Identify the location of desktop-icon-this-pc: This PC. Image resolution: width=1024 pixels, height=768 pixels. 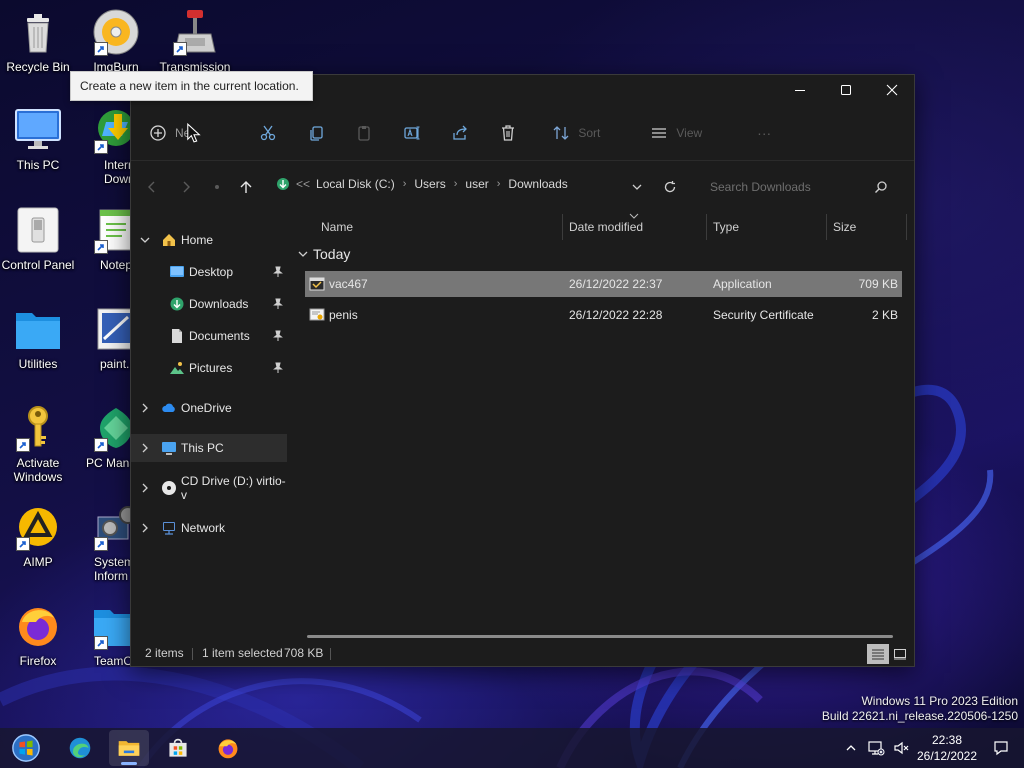
(40, 139).